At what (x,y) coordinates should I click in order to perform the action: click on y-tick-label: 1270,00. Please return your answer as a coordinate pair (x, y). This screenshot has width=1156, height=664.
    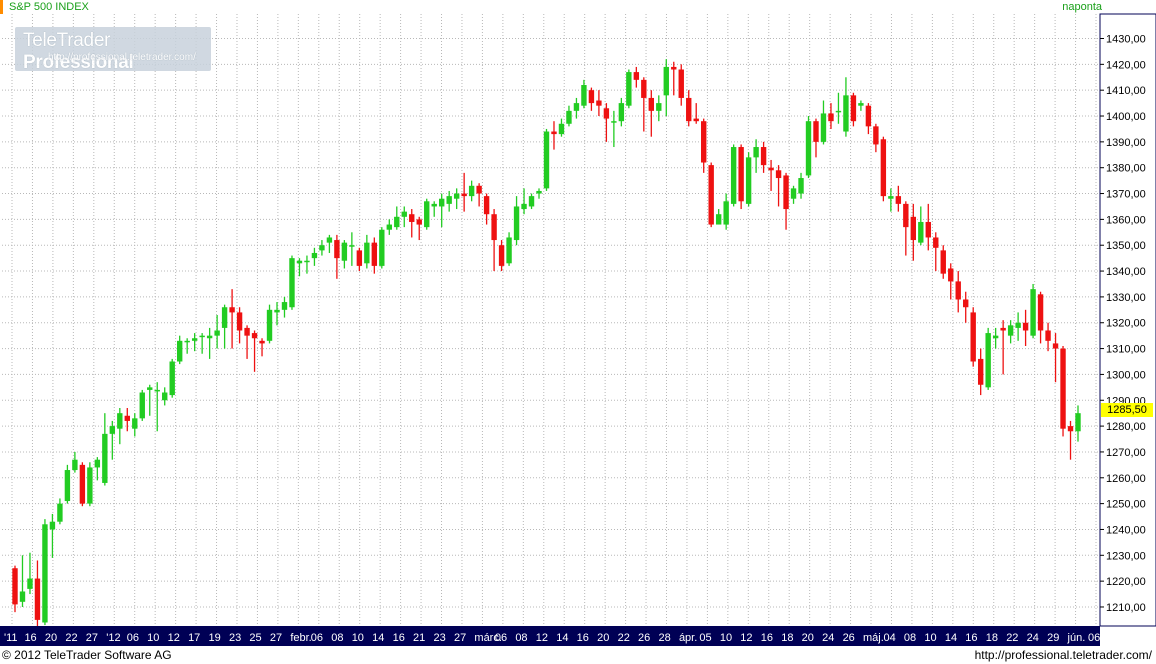
    Looking at the image, I should click on (1126, 453).